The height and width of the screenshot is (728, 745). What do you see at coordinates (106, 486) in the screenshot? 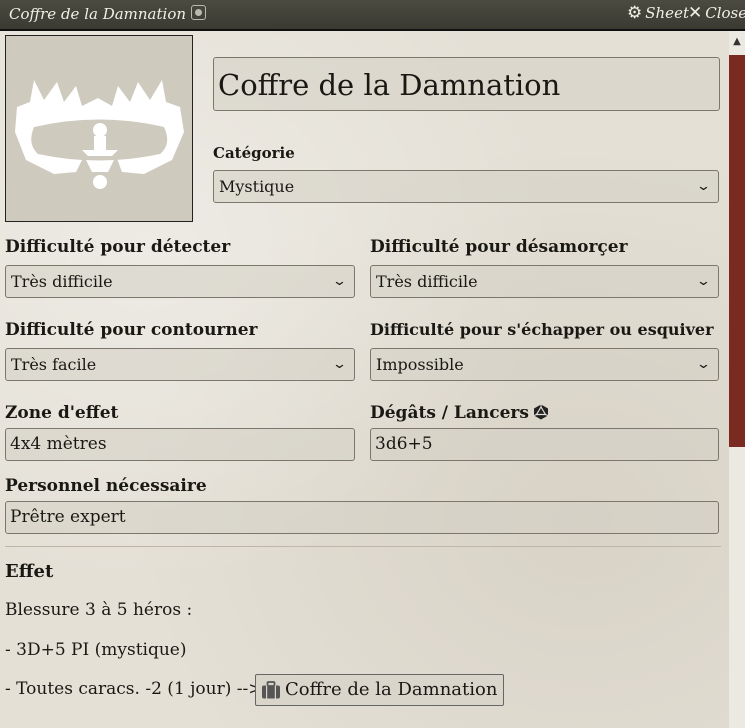
I see `personnel-label: Personnel nécessaire` at bounding box center [106, 486].